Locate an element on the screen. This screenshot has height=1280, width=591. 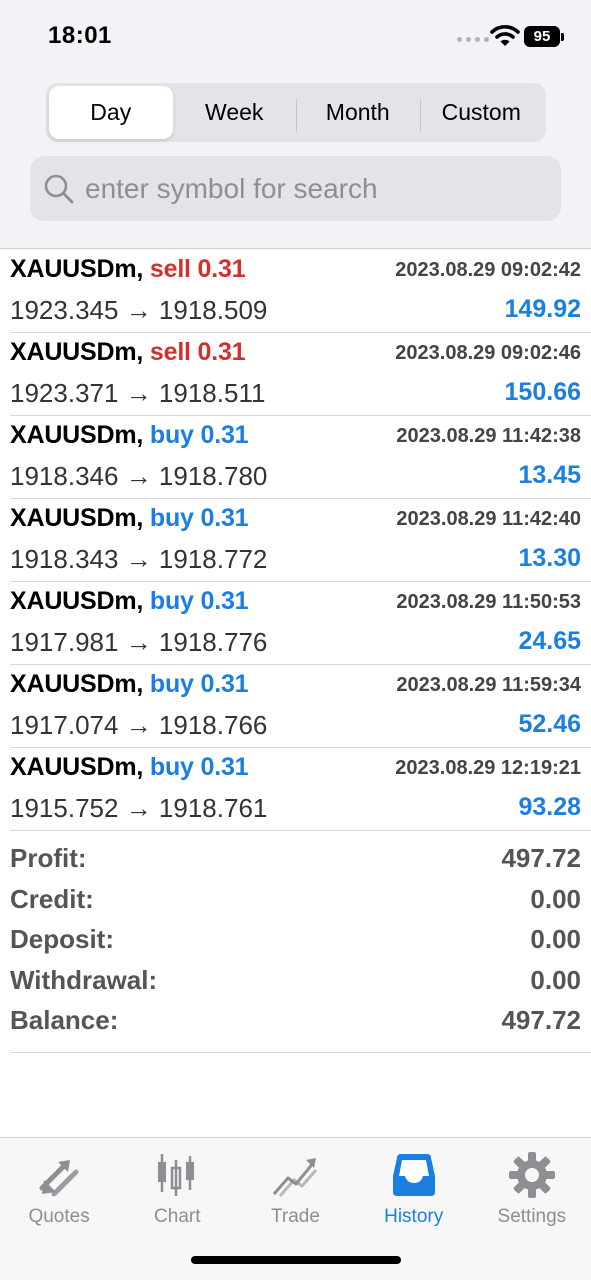
chart-icon is located at coordinates (176, 1175).